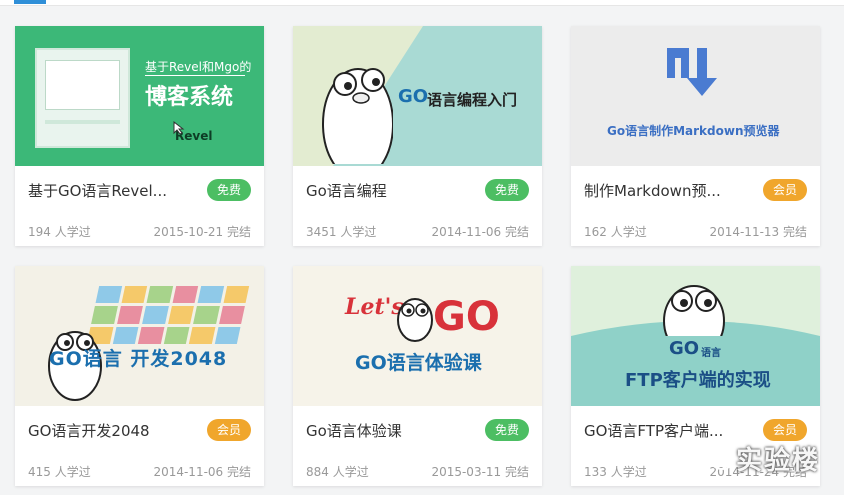 Image resolution: width=844 pixels, height=495 pixels. What do you see at coordinates (418, 363) in the screenshot?
I see `thumb-title: GO语言体验课` at bounding box center [418, 363].